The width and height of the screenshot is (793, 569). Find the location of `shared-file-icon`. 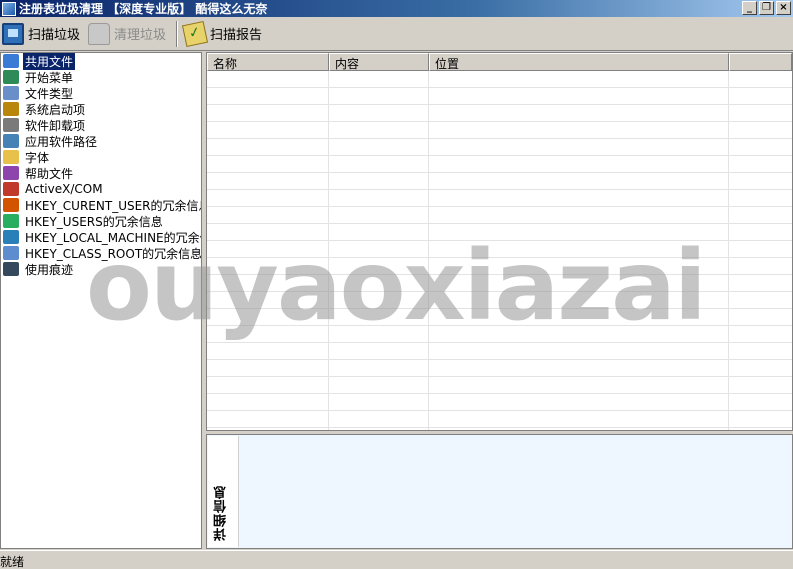

shared-file-icon is located at coordinates (11, 61).